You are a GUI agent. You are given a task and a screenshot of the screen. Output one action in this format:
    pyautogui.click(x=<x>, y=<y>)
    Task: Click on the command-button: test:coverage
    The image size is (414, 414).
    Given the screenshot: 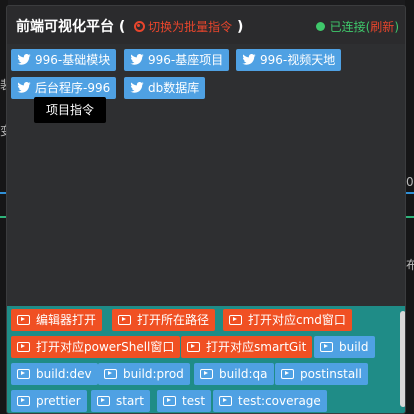 What is the action you would take?
    pyautogui.click(x=270, y=401)
    